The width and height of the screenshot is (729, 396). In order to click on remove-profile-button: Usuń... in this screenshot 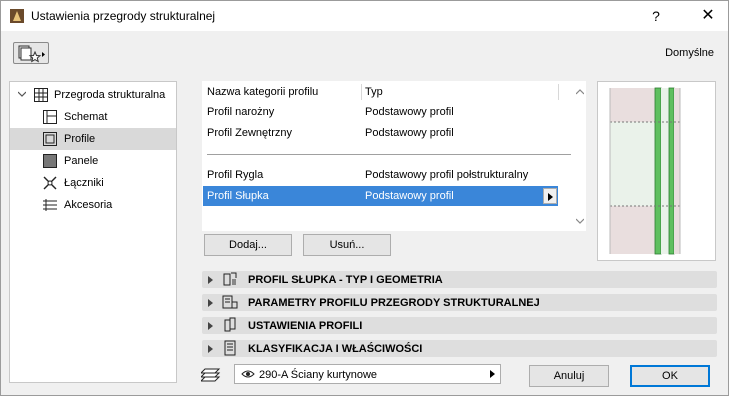, I will do `click(347, 245)`.